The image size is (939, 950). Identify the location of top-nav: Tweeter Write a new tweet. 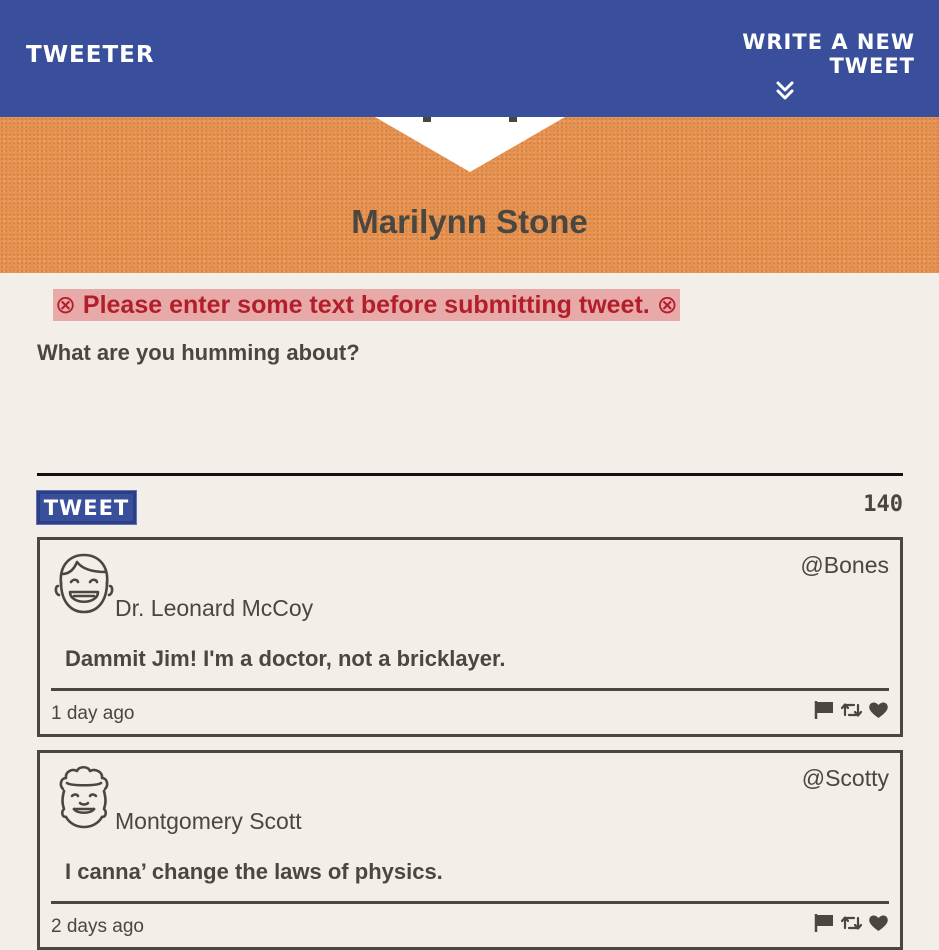
(469, 58).